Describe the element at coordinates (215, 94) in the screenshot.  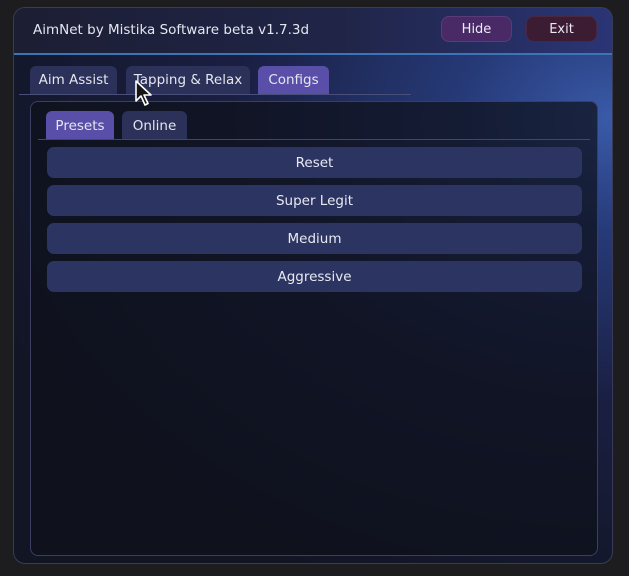
I see `tabs-divider` at that location.